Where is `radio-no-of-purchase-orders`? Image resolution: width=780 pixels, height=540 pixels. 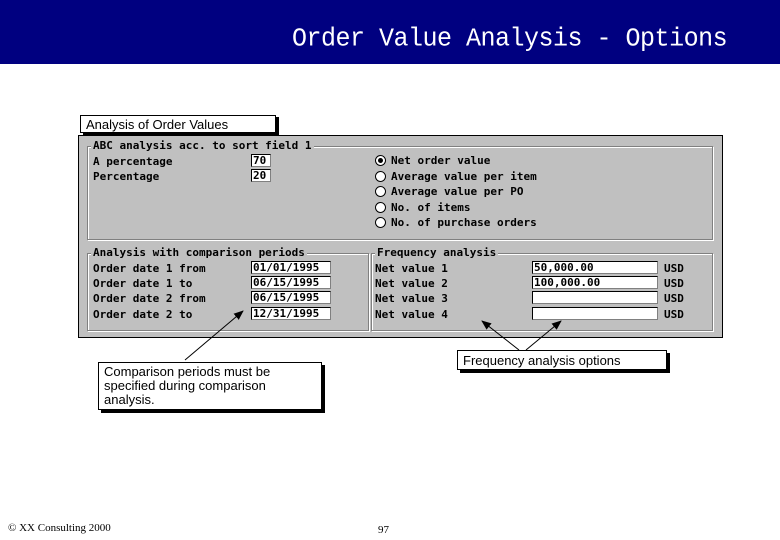 radio-no-of-purchase-orders is located at coordinates (380, 222).